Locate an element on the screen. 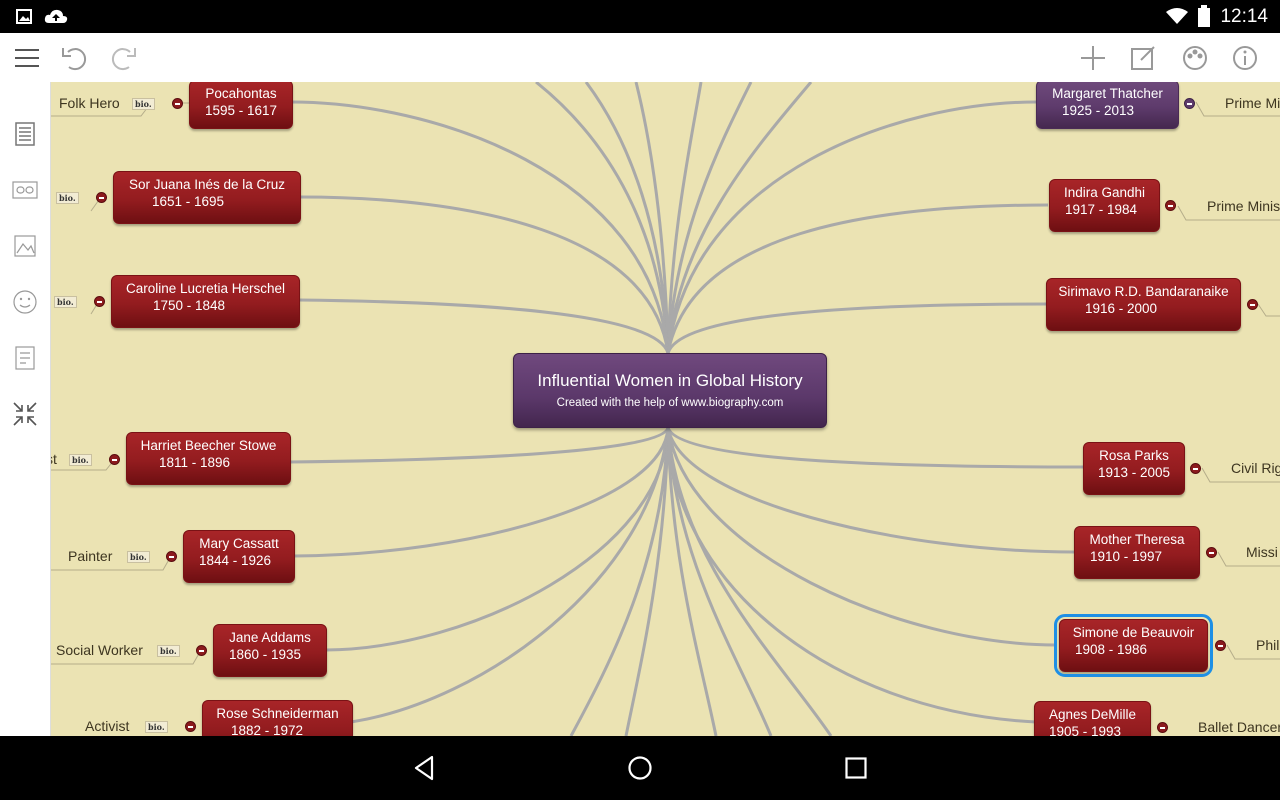 Image resolution: width=1280 pixels, height=800 pixels. menu-icon is located at coordinates (27, 58).